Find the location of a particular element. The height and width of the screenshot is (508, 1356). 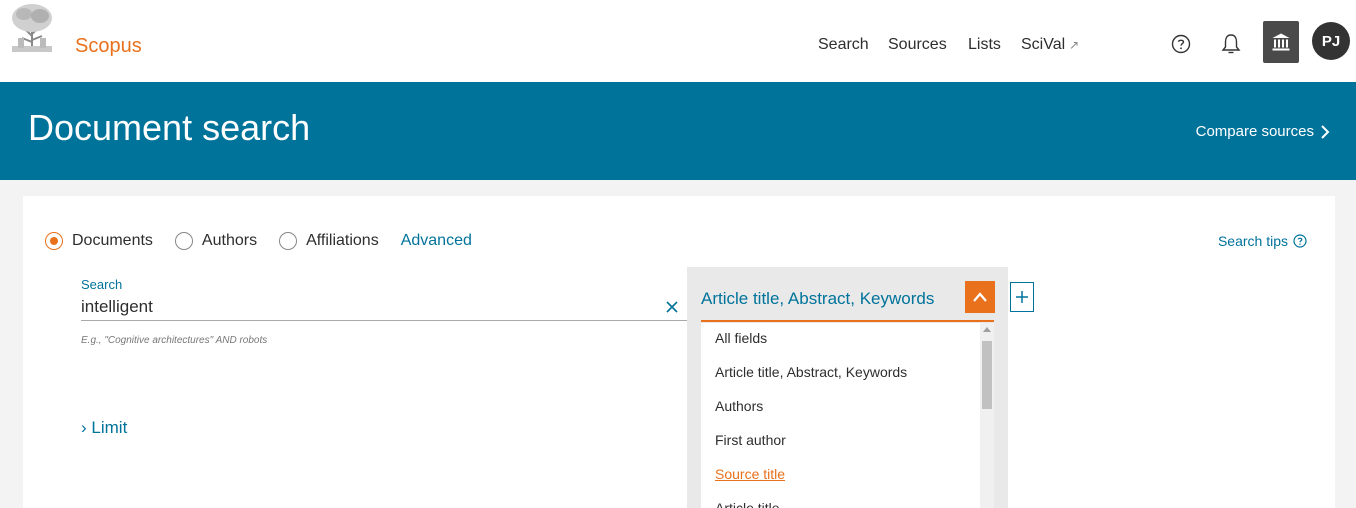

nav-scival: SciVal ↗ is located at coordinates (1050, 45).